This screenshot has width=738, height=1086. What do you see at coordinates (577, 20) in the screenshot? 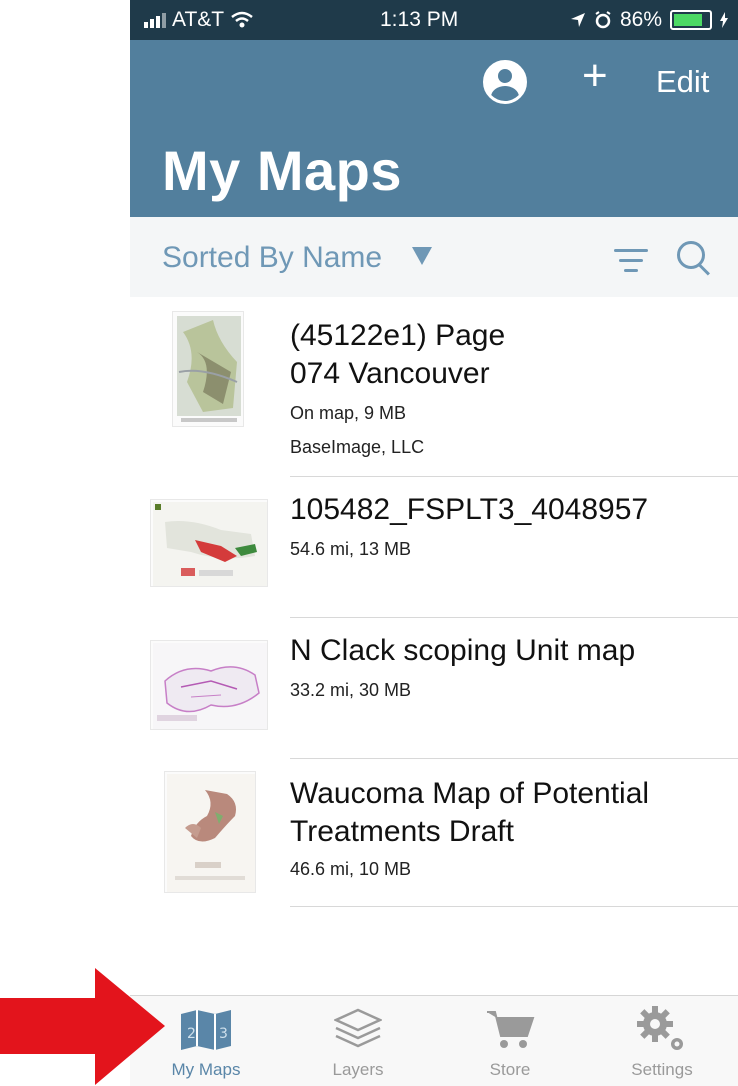
I see `location-icon` at bounding box center [577, 20].